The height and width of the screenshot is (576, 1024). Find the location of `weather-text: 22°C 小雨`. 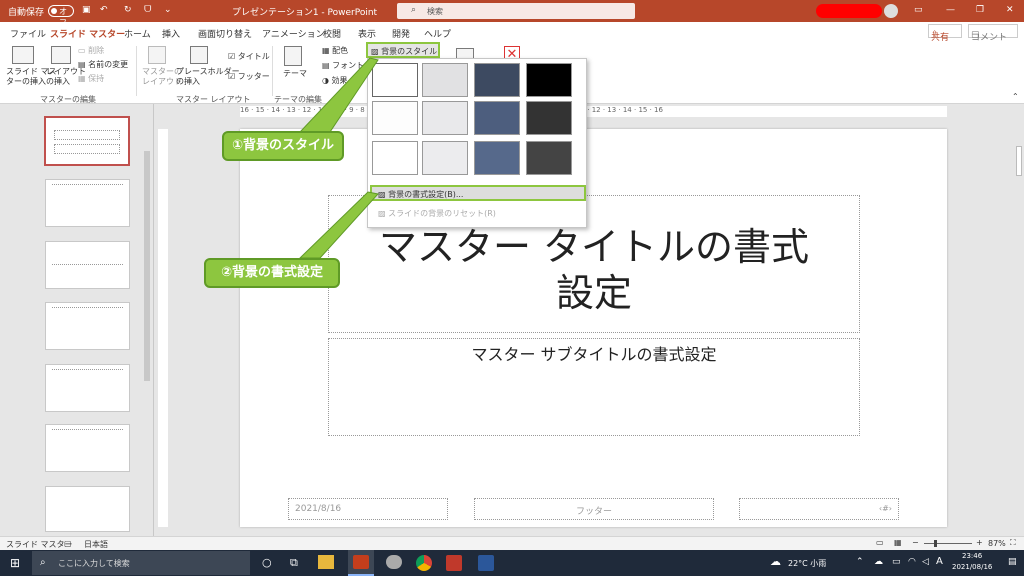

weather-text: 22°C 小雨 is located at coordinates (807, 563).